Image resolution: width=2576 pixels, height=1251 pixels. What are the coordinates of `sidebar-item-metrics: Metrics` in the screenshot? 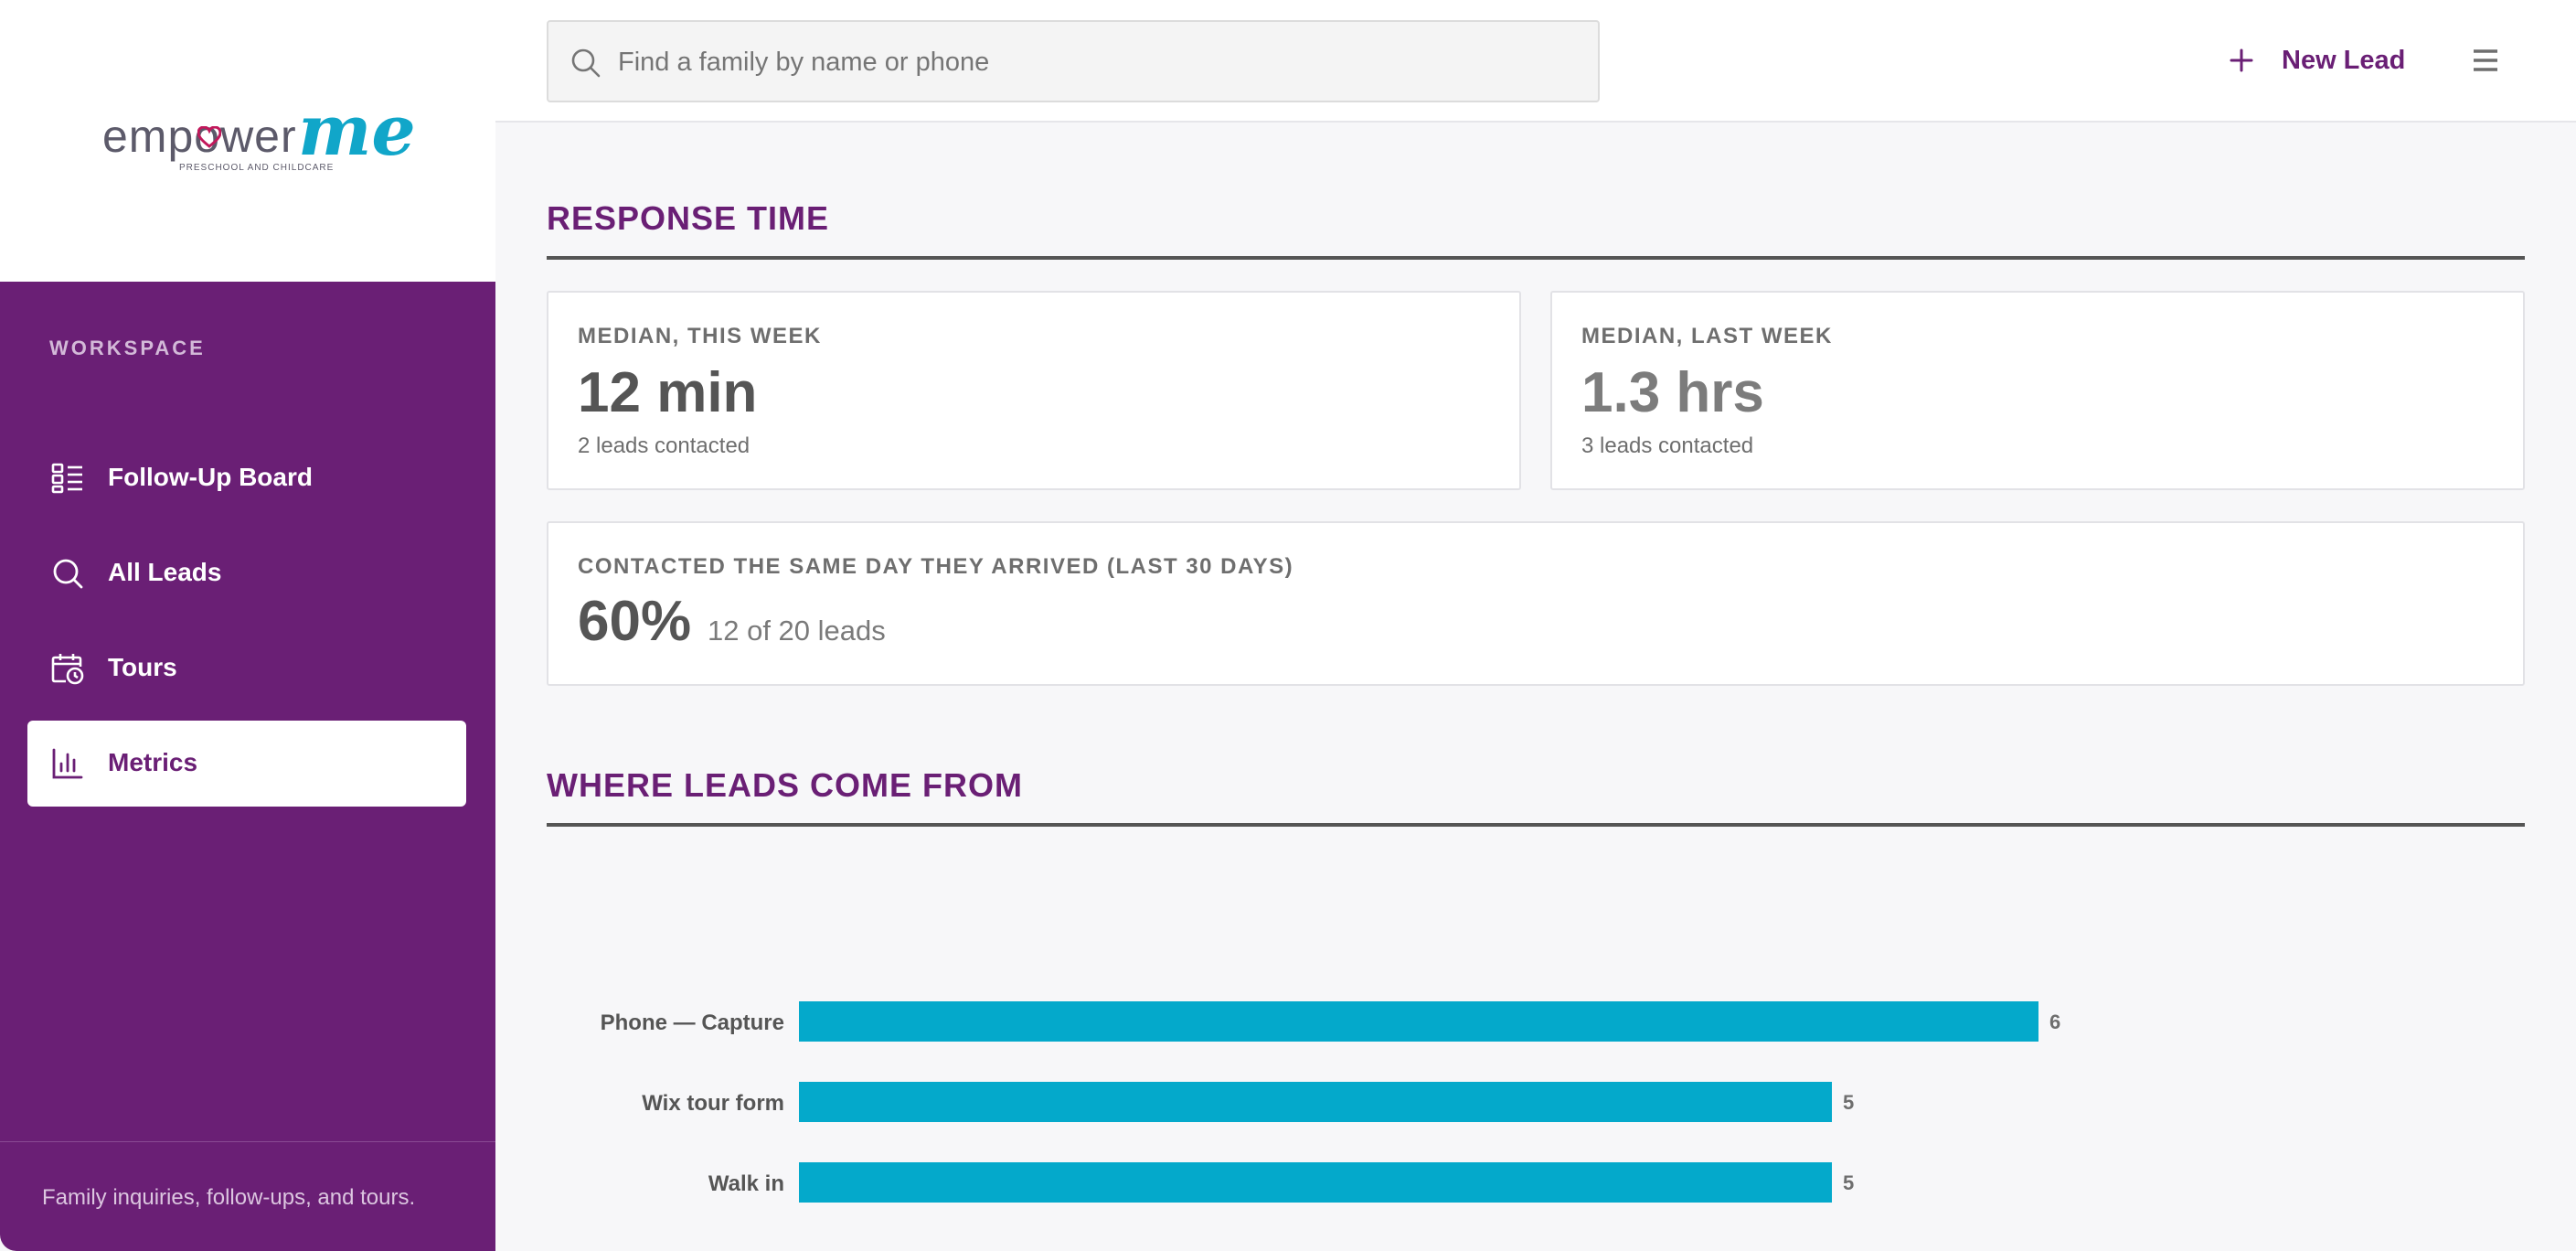 It's located at (246, 764).